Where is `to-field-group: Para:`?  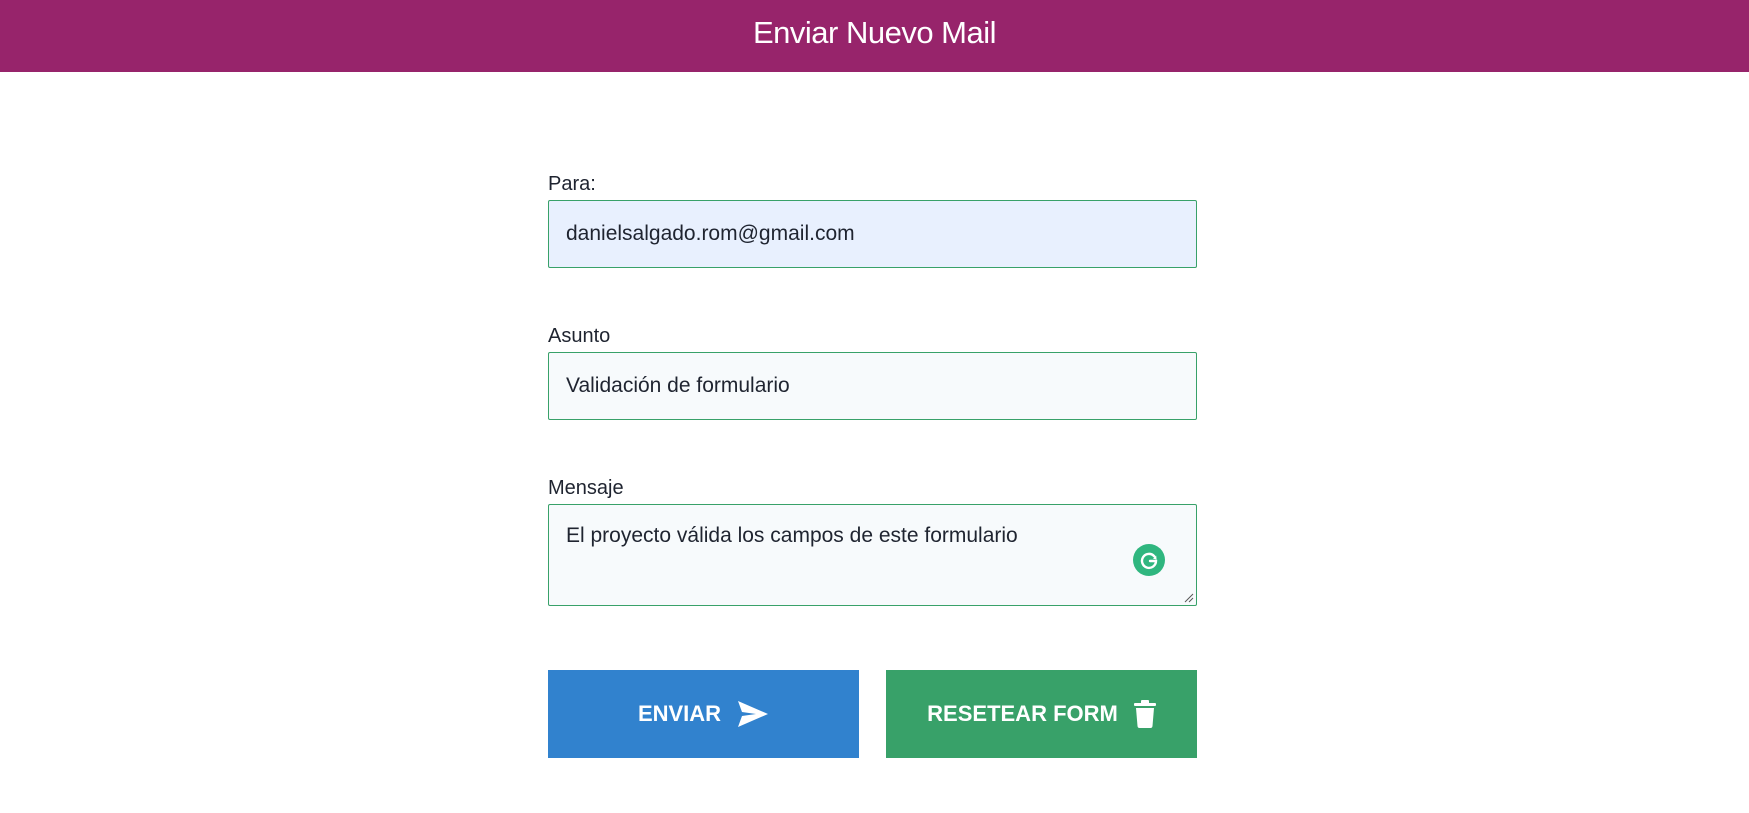
to-field-group: Para: is located at coordinates (872, 220).